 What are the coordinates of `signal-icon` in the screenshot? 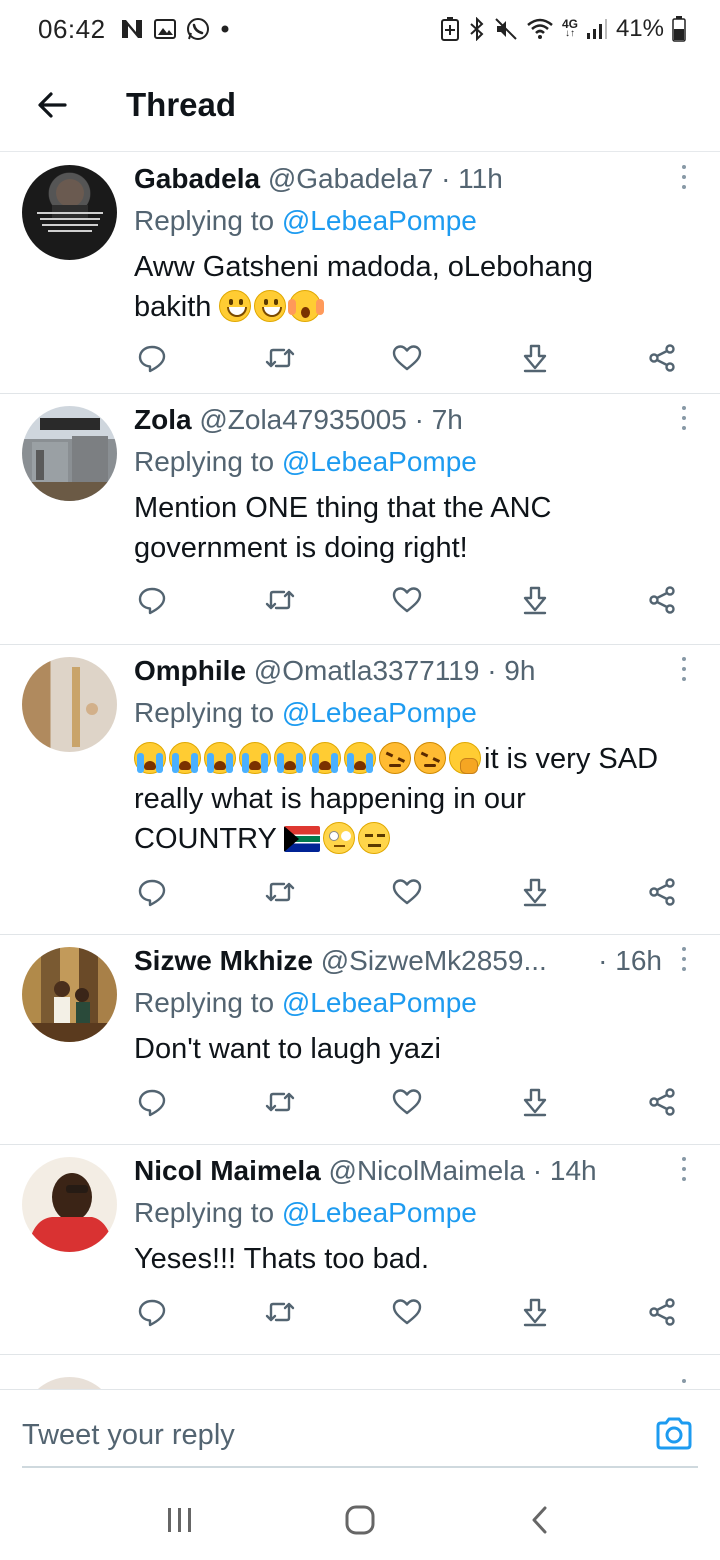 It's located at (597, 29).